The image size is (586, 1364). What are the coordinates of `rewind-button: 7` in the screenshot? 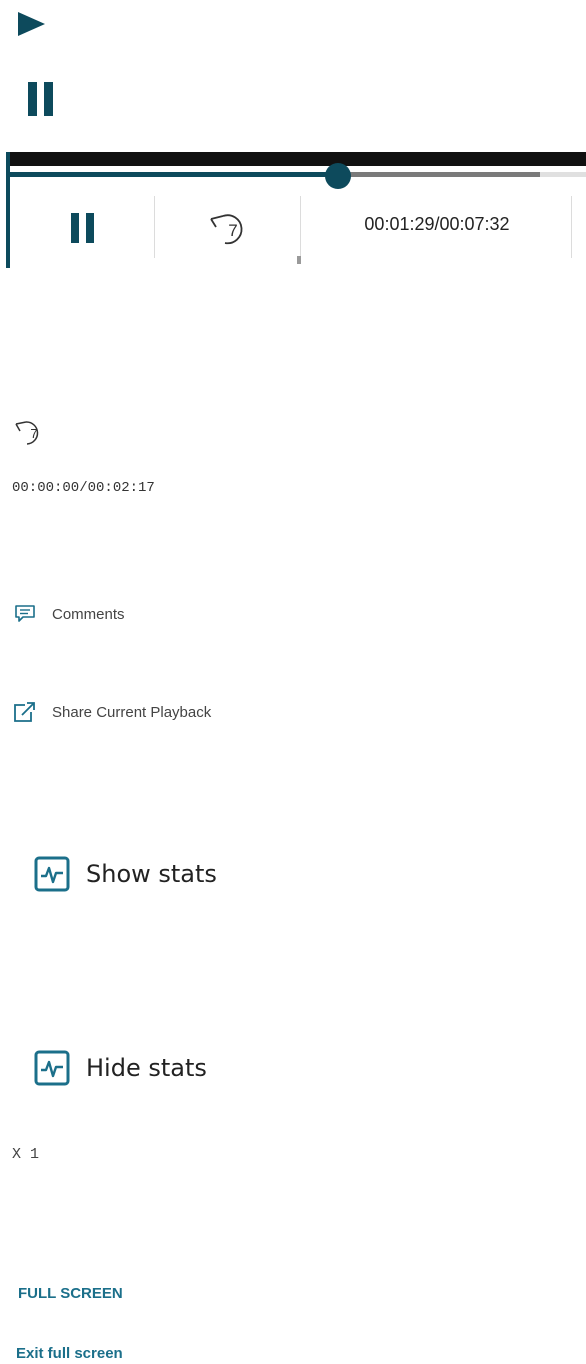 It's located at (231, 227).